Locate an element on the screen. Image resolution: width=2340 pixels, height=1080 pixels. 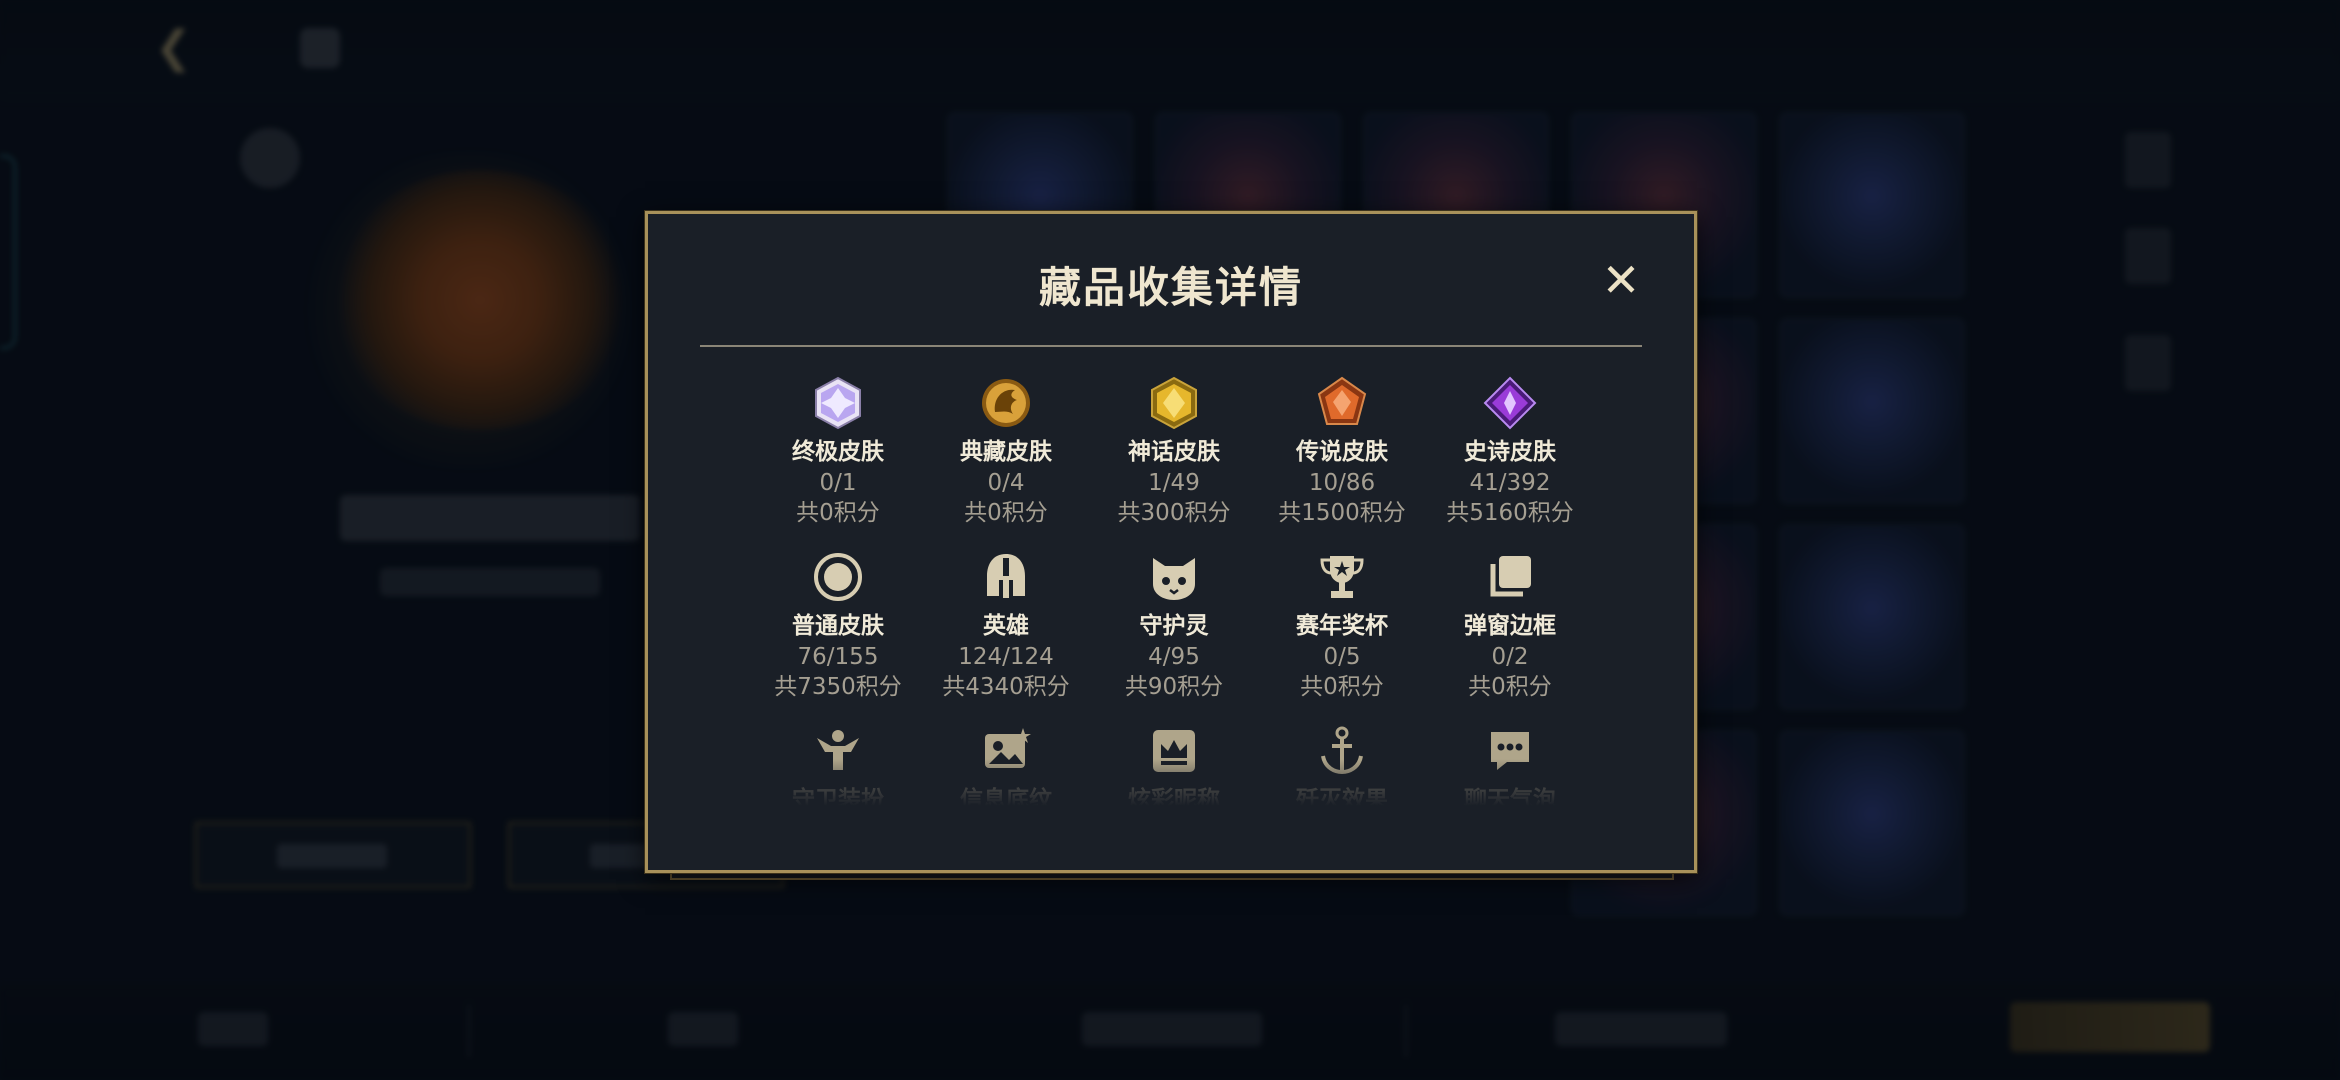
collection-item-colorful-nickname: 炫彩昵称 is located at coordinates (1174, 769).